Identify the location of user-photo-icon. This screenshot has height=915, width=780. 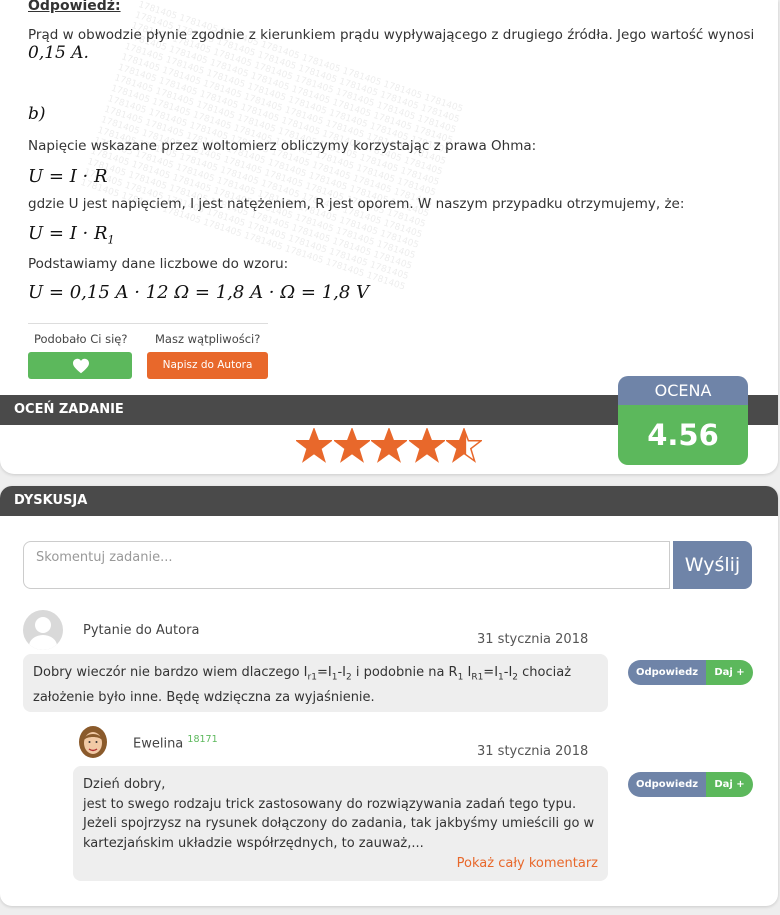
(93, 742).